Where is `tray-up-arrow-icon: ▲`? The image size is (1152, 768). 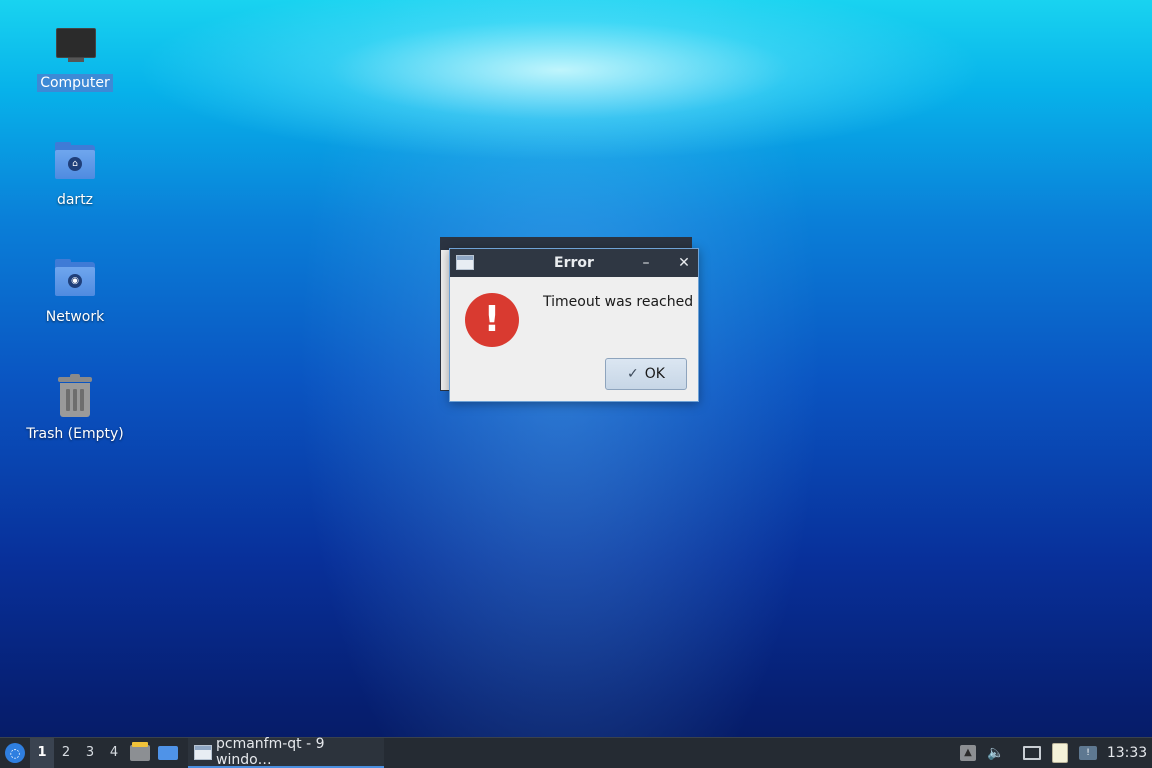 tray-up-arrow-icon: ▲ is located at coordinates (968, 753).